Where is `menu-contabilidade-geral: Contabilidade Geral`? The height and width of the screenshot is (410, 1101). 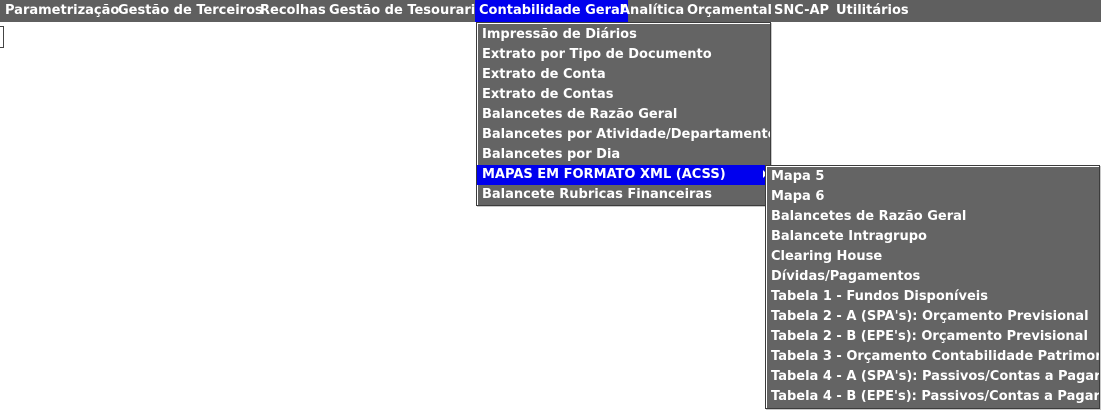 menu-contabilidade-geral: Contabilidade Geral is located at coordinates (552, 11).